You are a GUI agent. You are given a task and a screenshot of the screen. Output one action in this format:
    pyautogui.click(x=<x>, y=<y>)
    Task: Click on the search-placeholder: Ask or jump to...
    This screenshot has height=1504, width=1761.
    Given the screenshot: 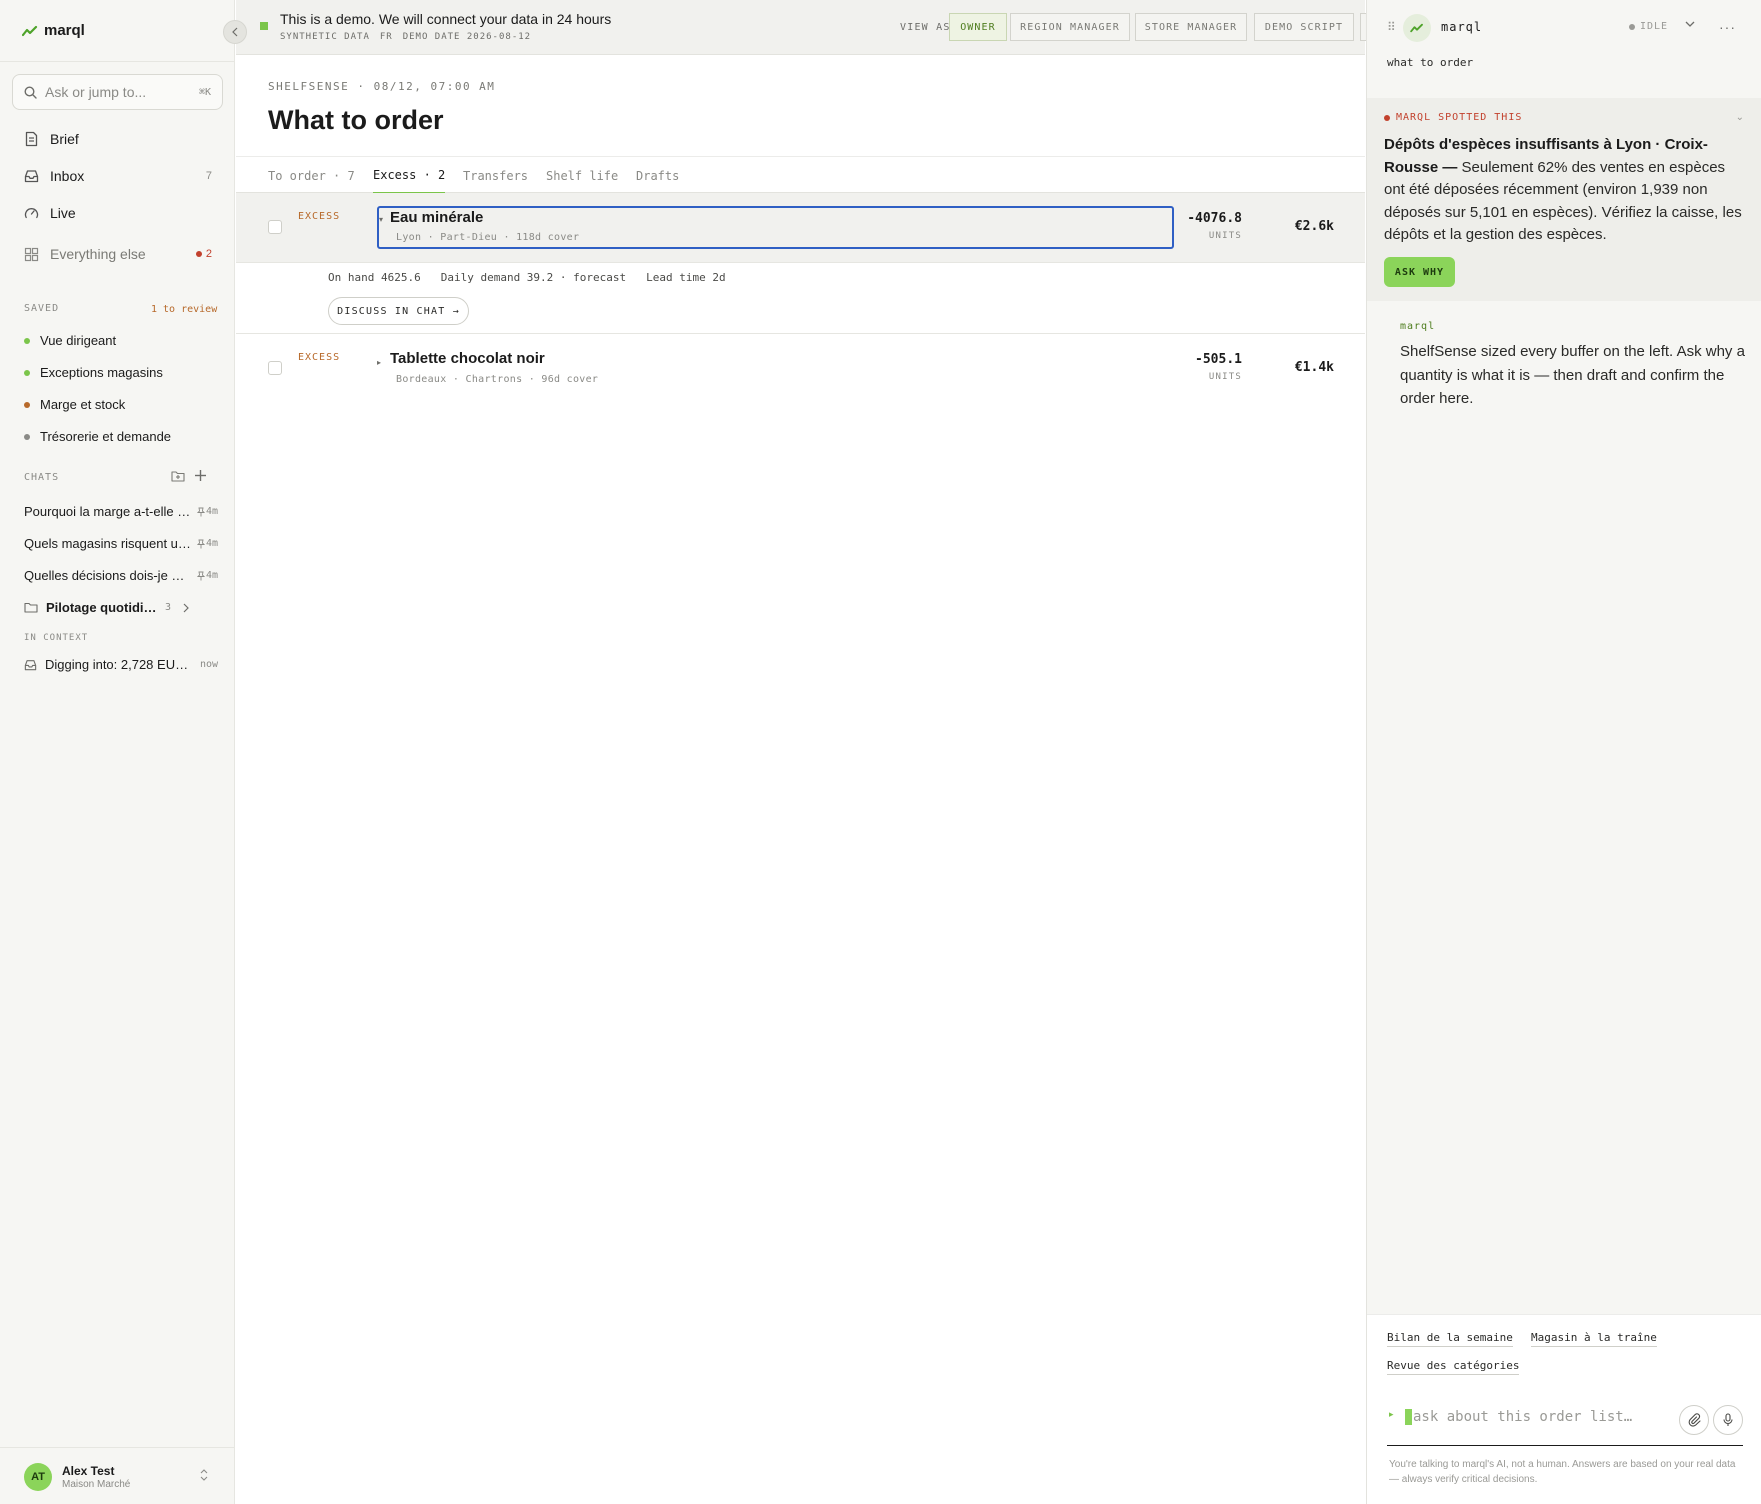 What is the action you would take?
    pyautogui.click(x=96, y=92)
    